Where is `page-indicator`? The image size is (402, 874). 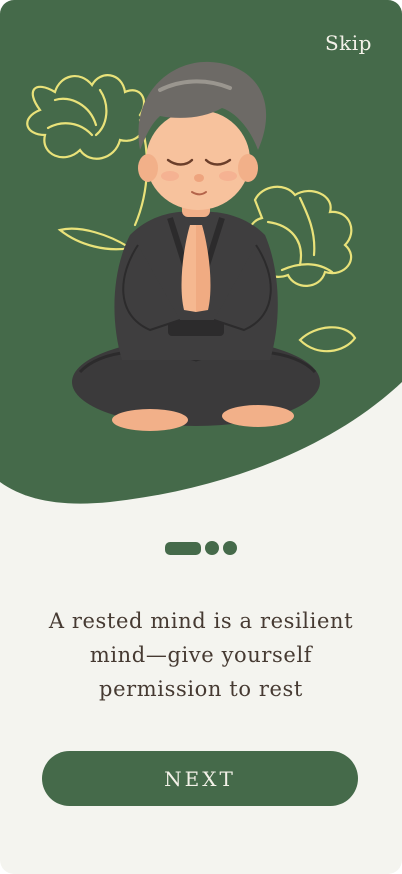 page-indicator is located at coordinates (201, 548).